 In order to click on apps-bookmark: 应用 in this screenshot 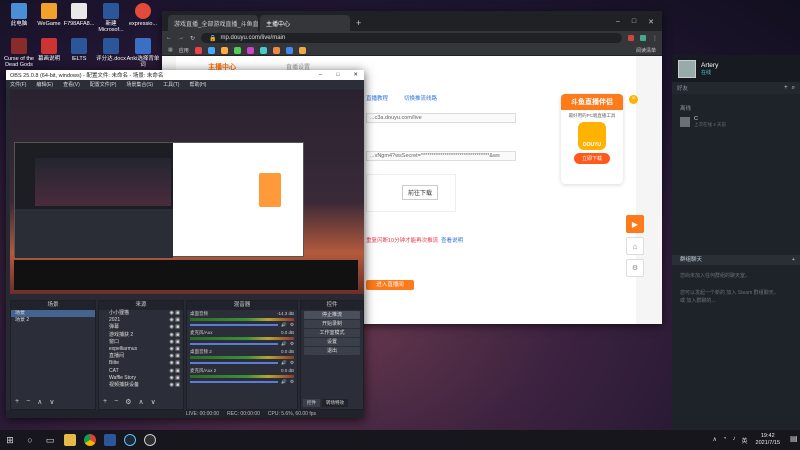, I will do `click(184, 50)`.